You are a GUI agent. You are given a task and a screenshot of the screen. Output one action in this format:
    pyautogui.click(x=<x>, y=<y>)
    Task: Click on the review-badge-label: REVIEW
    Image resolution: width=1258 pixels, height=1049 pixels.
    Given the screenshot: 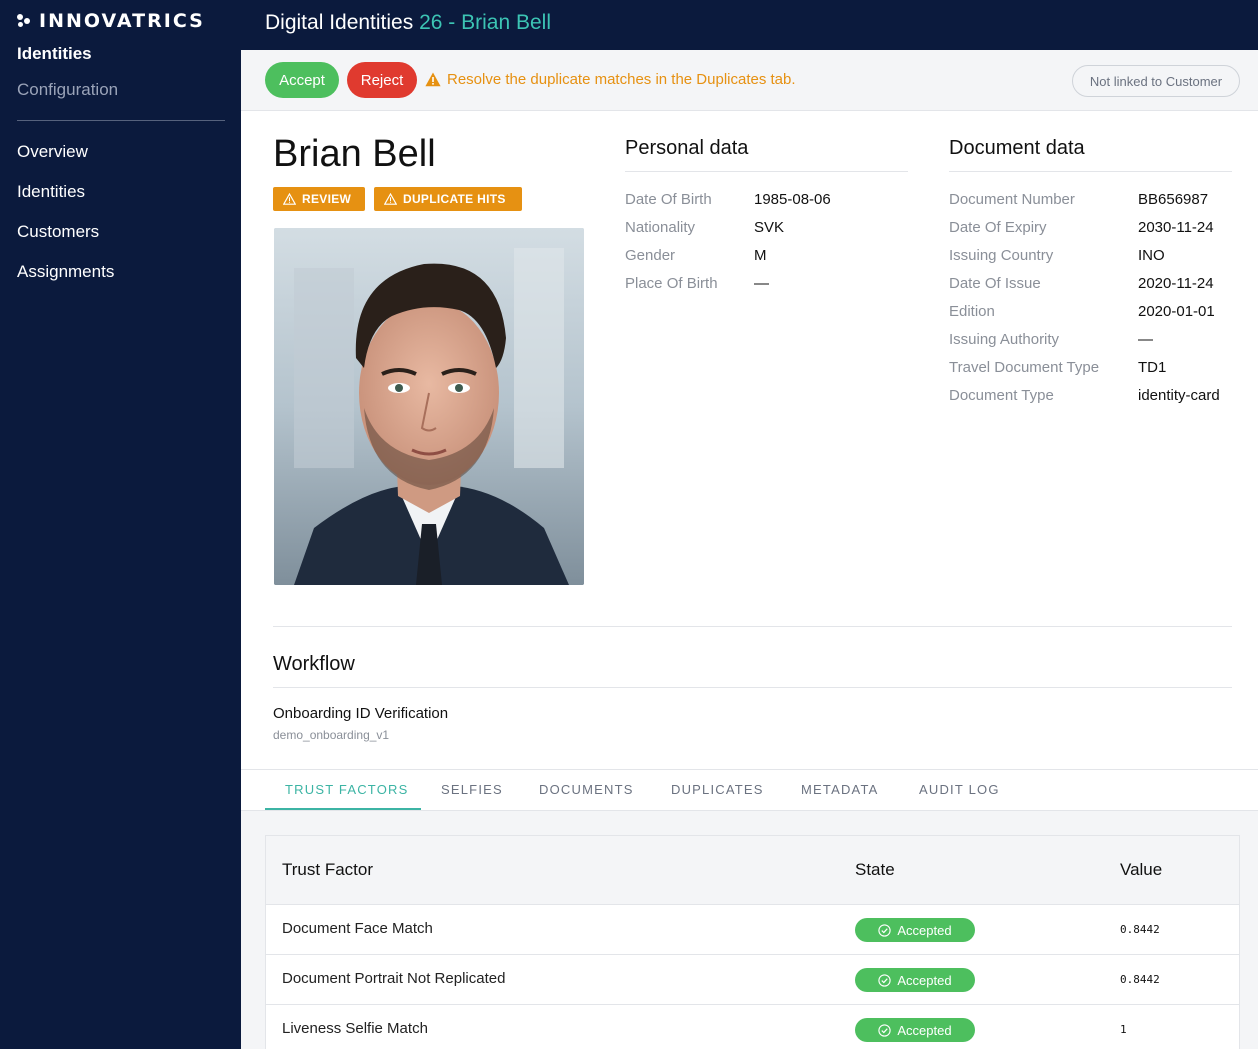 What is the action you would take?
    pyautogui.click(x=327, y=199)
    